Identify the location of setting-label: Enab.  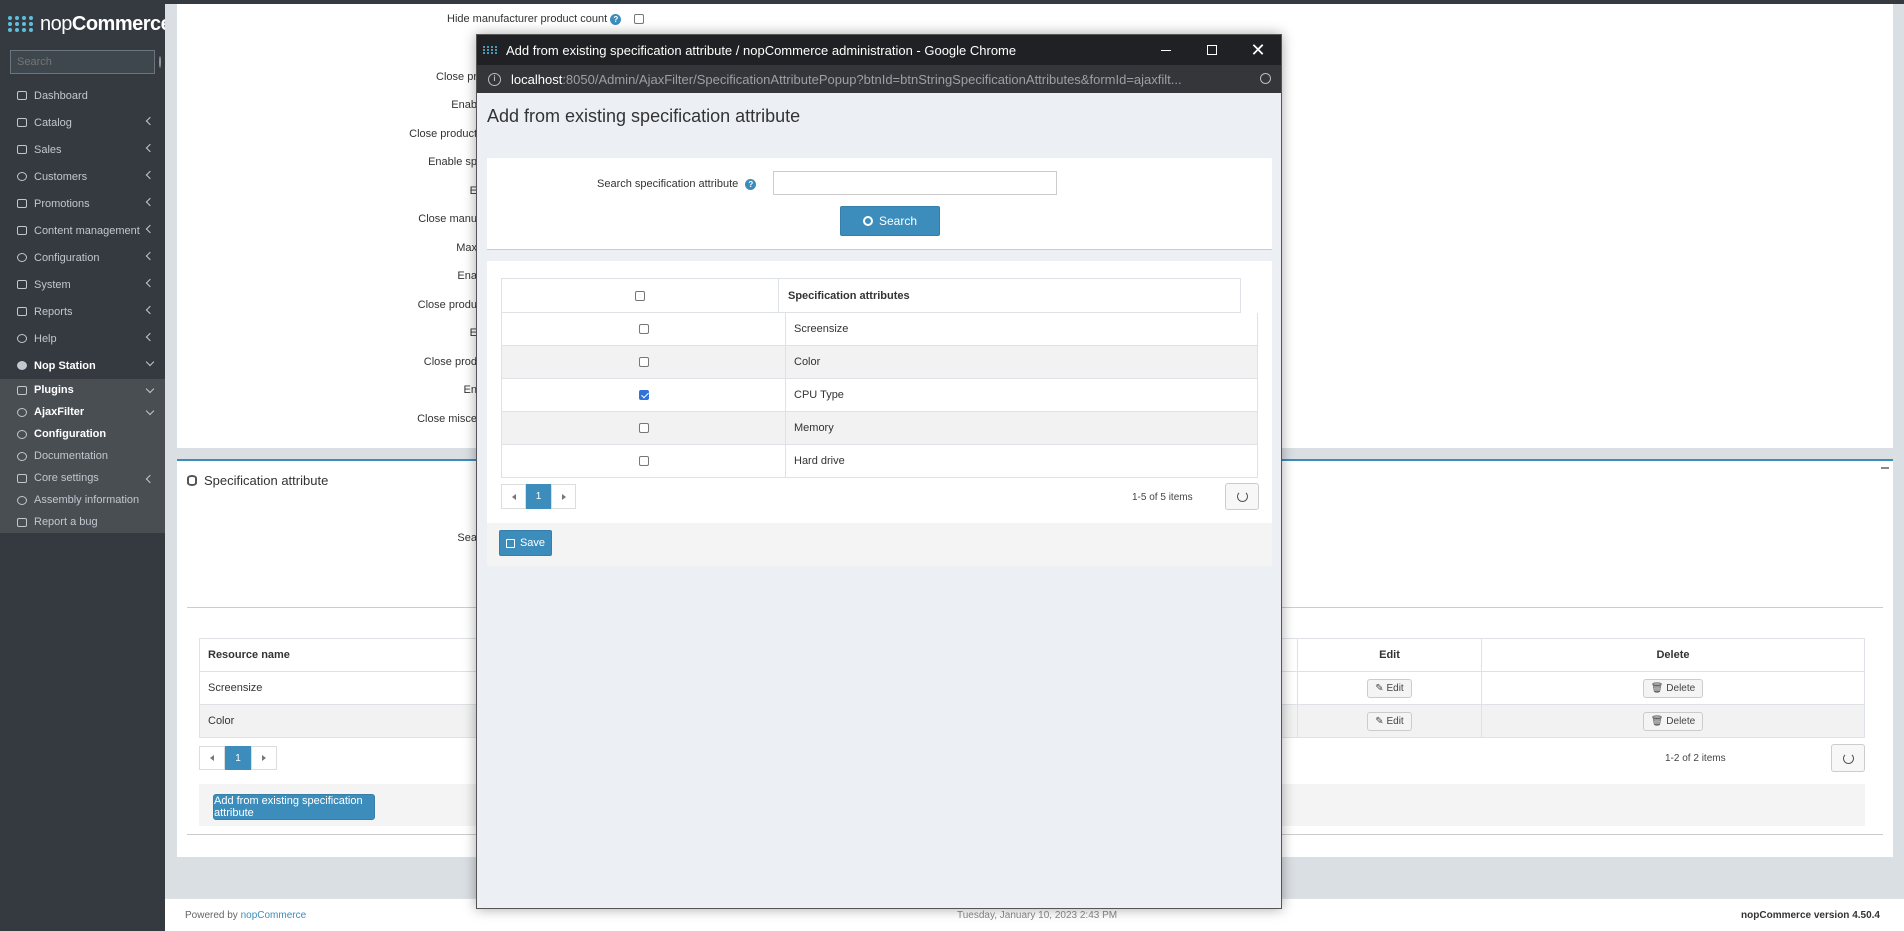
(464, 105).